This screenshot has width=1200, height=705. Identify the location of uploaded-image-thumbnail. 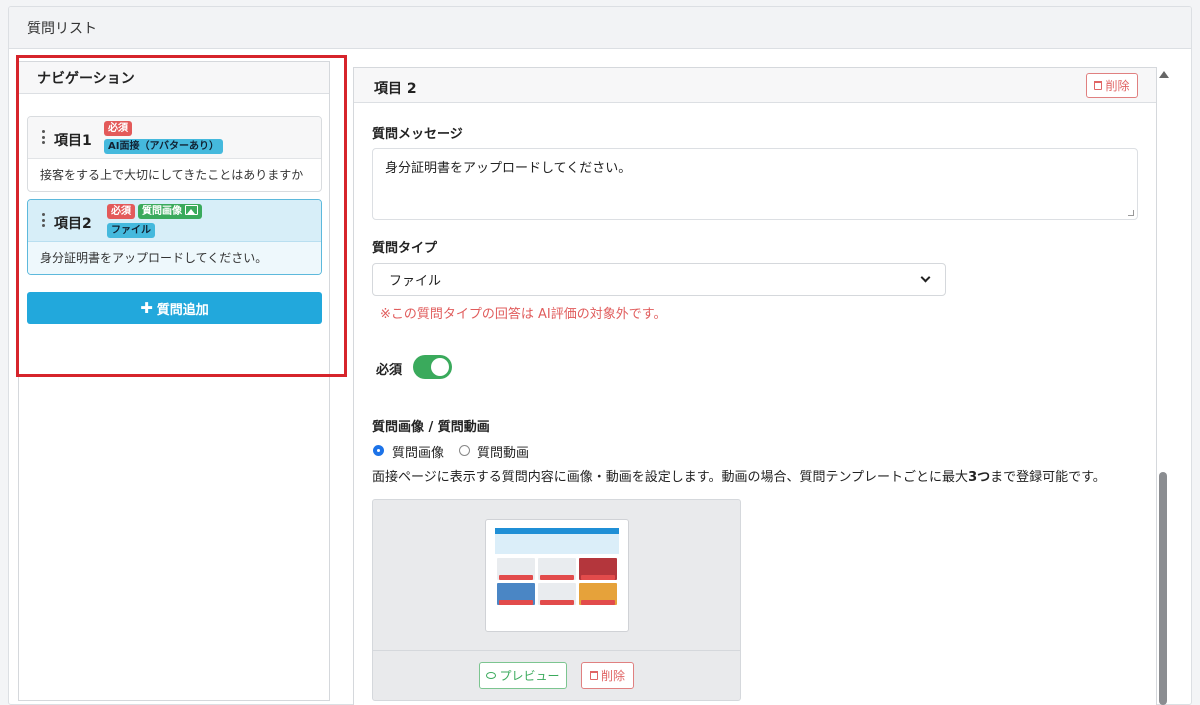
(557, 575).